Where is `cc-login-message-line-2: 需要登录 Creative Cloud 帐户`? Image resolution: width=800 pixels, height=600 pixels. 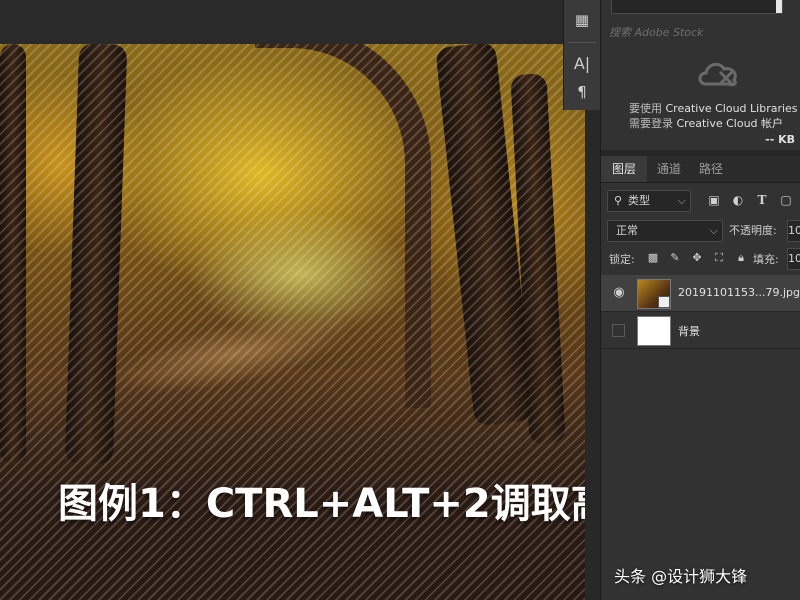 cc-login-message-line-2: 需要登录 Creative Cloud 帐户 is located at coordinates (706, 123).